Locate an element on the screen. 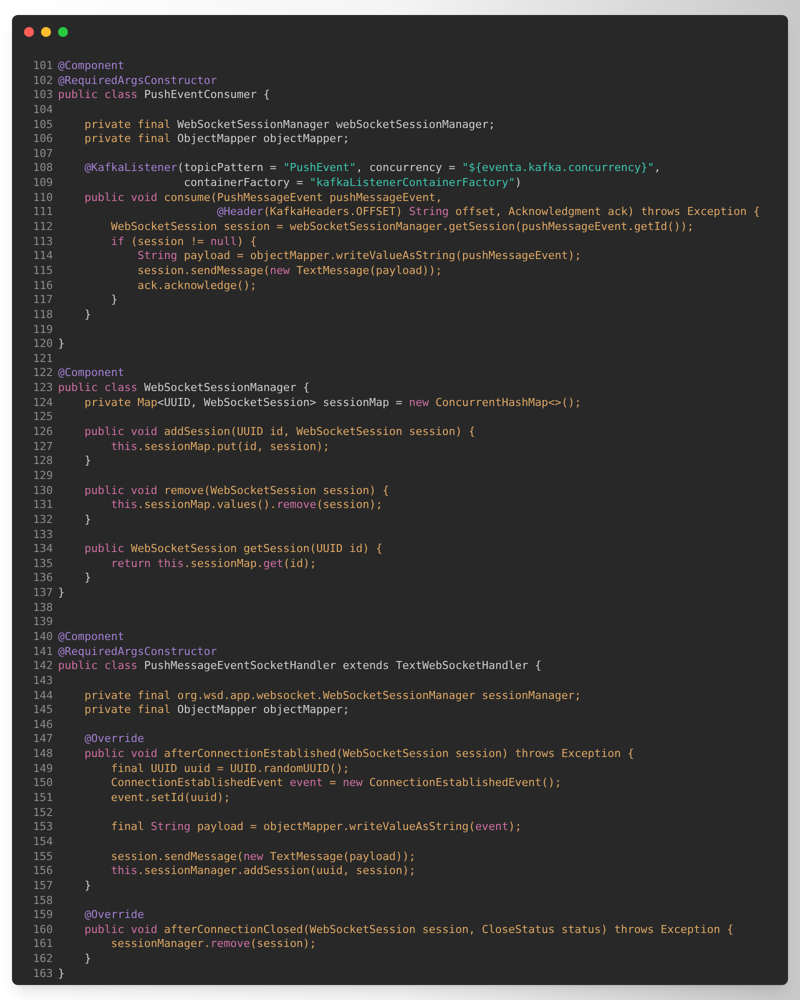 The image size is (800, 1000). line-number: 101 is located at coordinates (43, 66).